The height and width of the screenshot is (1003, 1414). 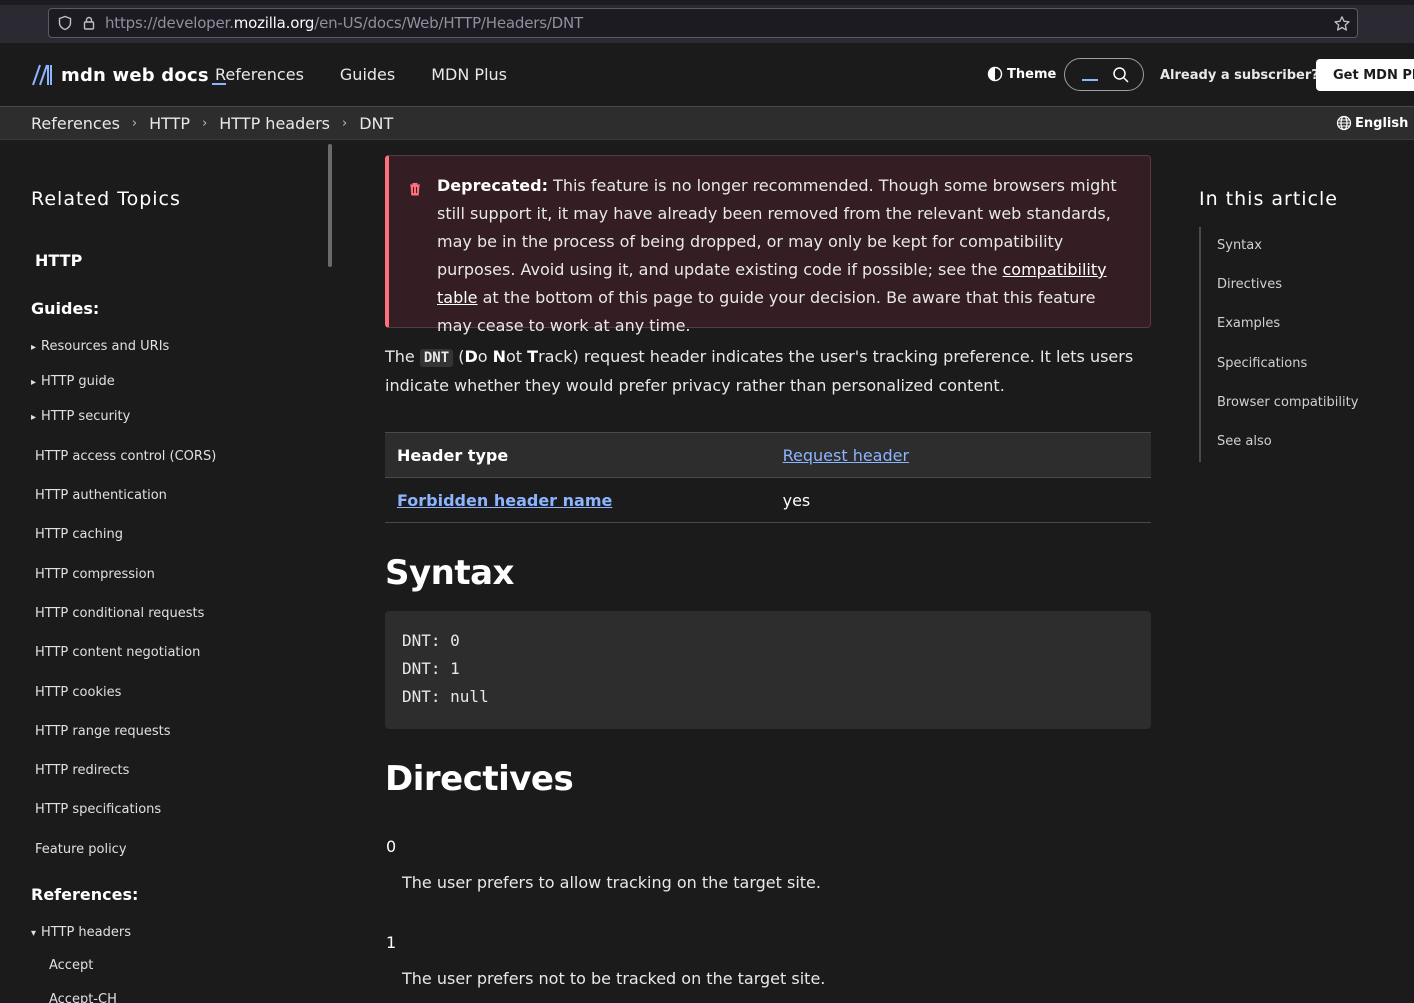 I want to click on breadcrumb-item: References, so click(x=75, y=123).